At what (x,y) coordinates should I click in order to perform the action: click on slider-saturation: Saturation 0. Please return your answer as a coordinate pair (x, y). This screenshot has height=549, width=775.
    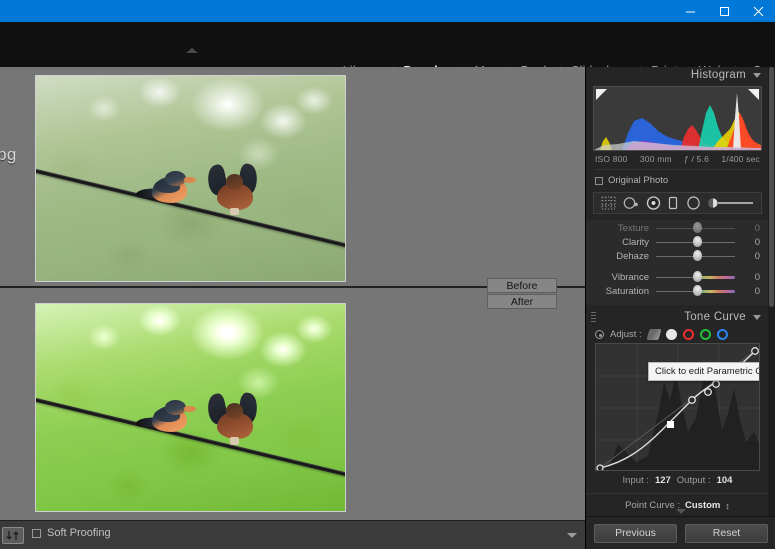
    Looking at the image, I should click on (677, 291).